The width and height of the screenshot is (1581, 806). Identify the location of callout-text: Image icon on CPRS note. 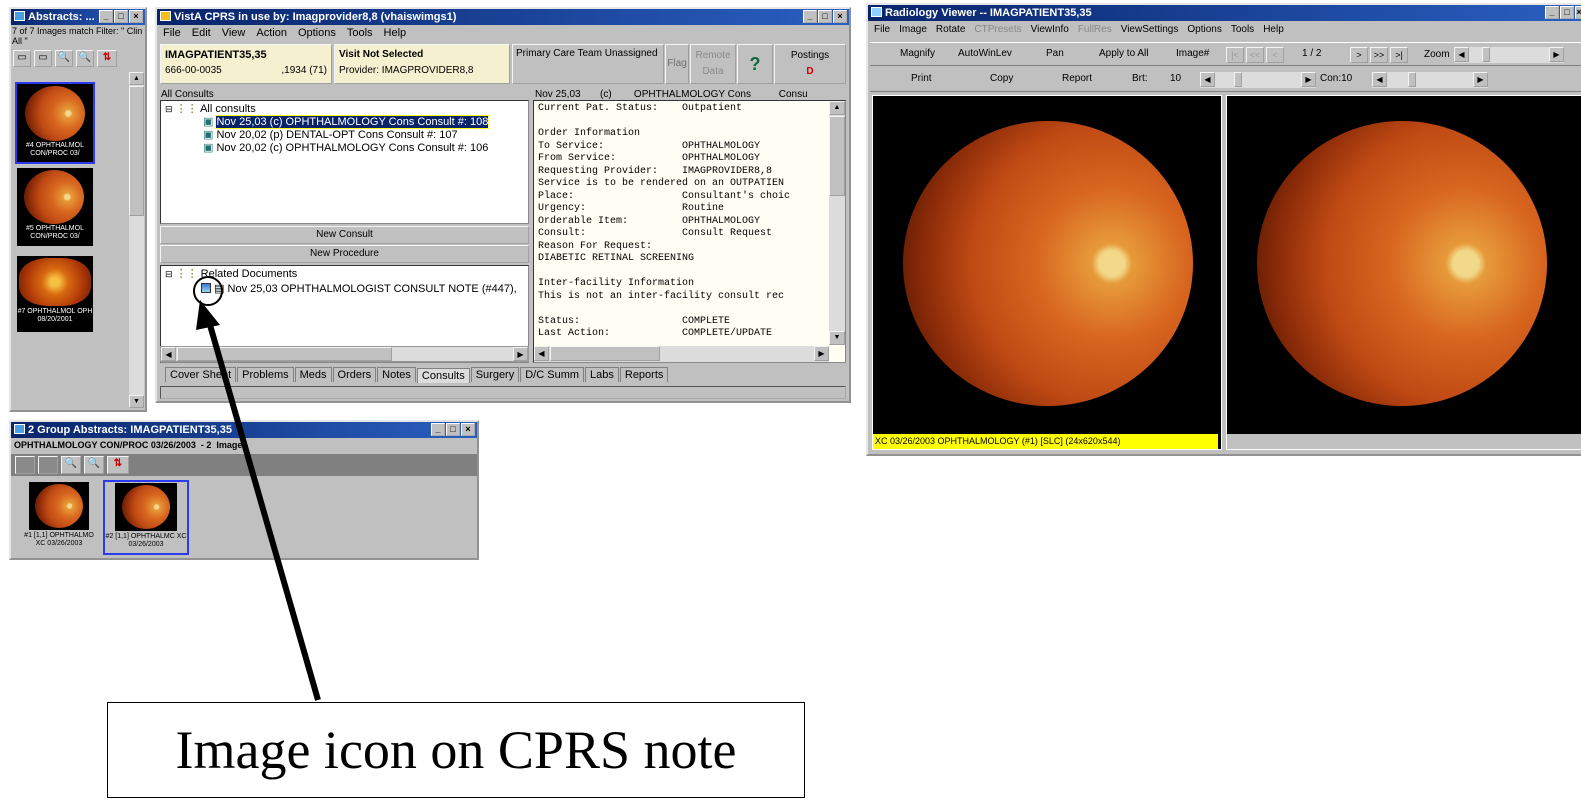
(456, 750).